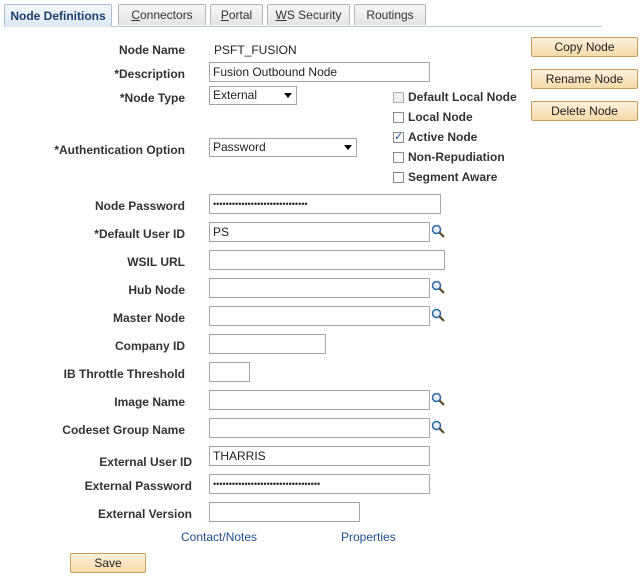 The width and height of the screenshot is (641, 576). Describe the element at coordinates (319, 456) in the screenshot. I see `external-user-id-input: THARRIS` at that location.